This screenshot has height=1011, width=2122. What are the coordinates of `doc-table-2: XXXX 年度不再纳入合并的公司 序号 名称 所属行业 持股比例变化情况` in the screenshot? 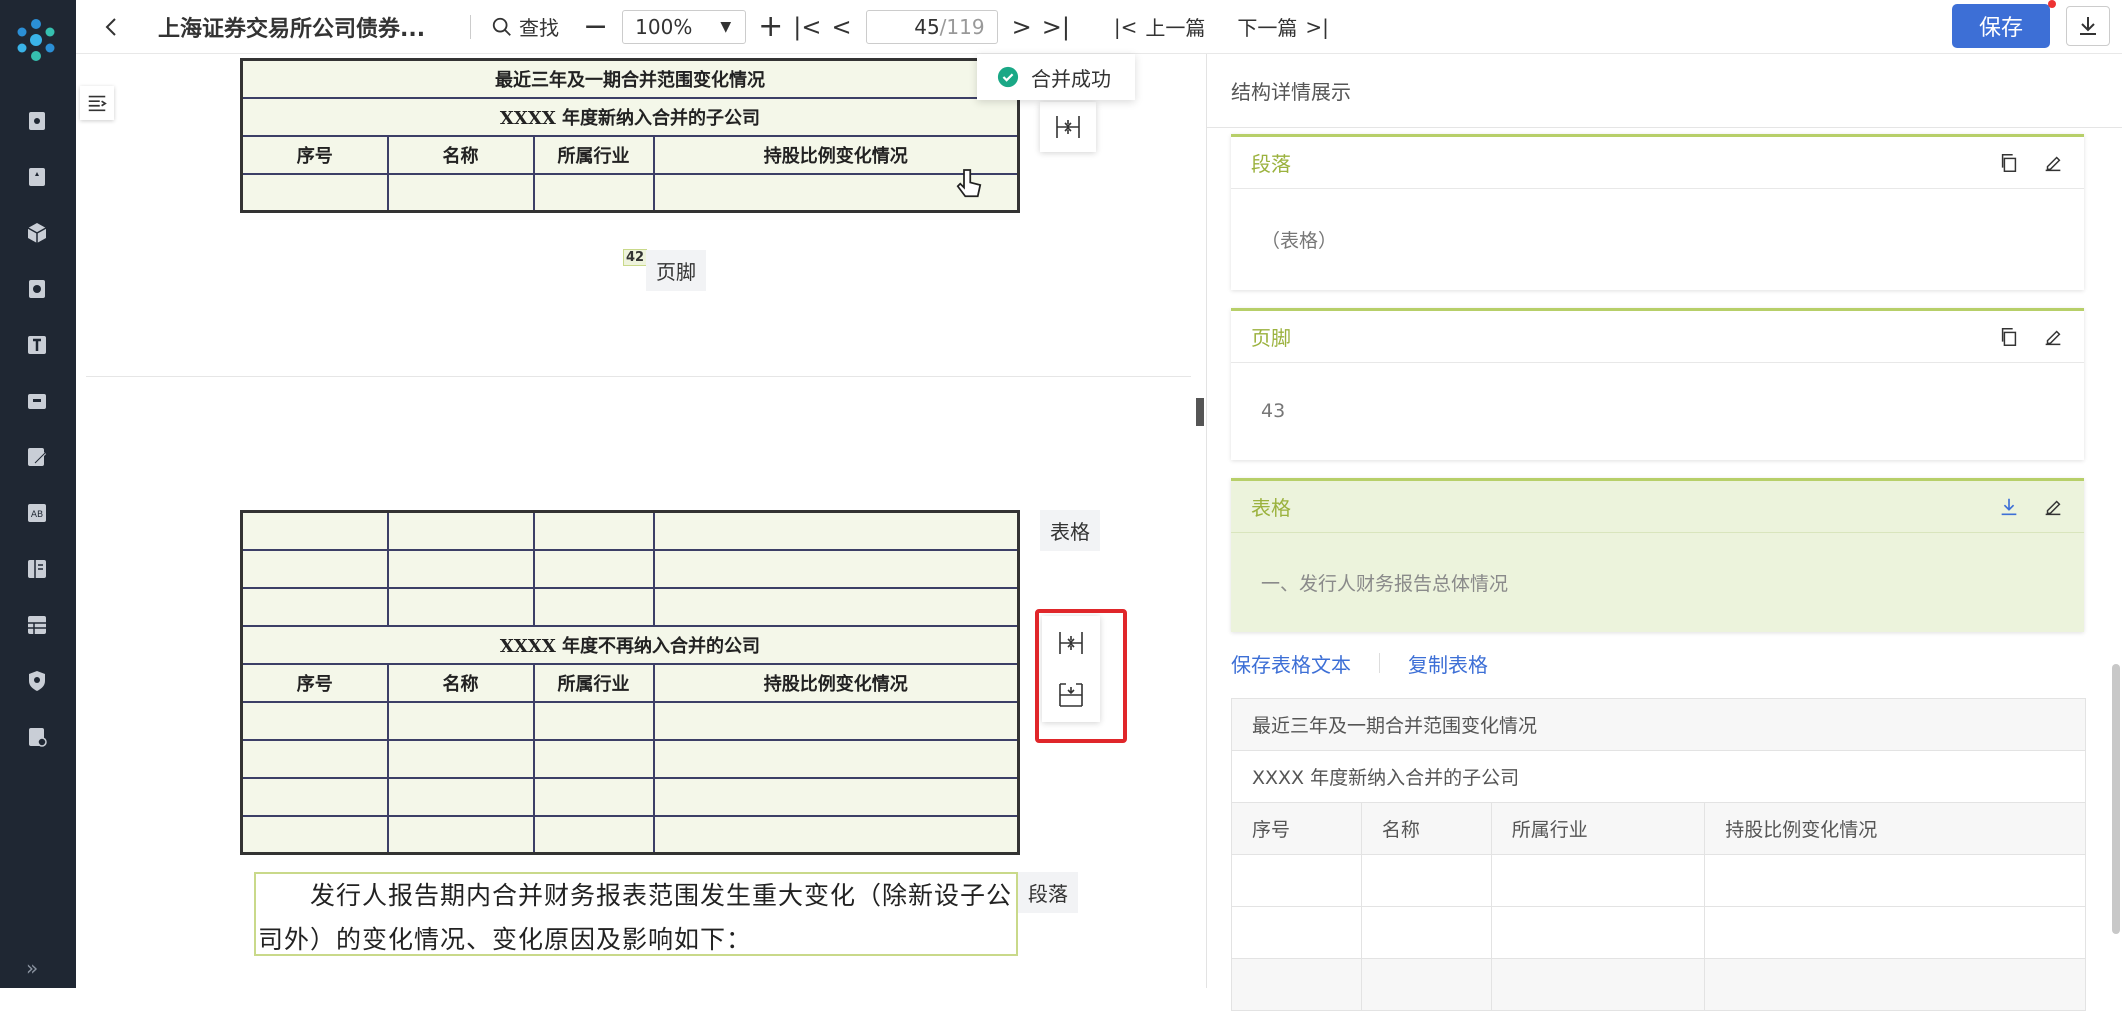 It's located at (630, 682).